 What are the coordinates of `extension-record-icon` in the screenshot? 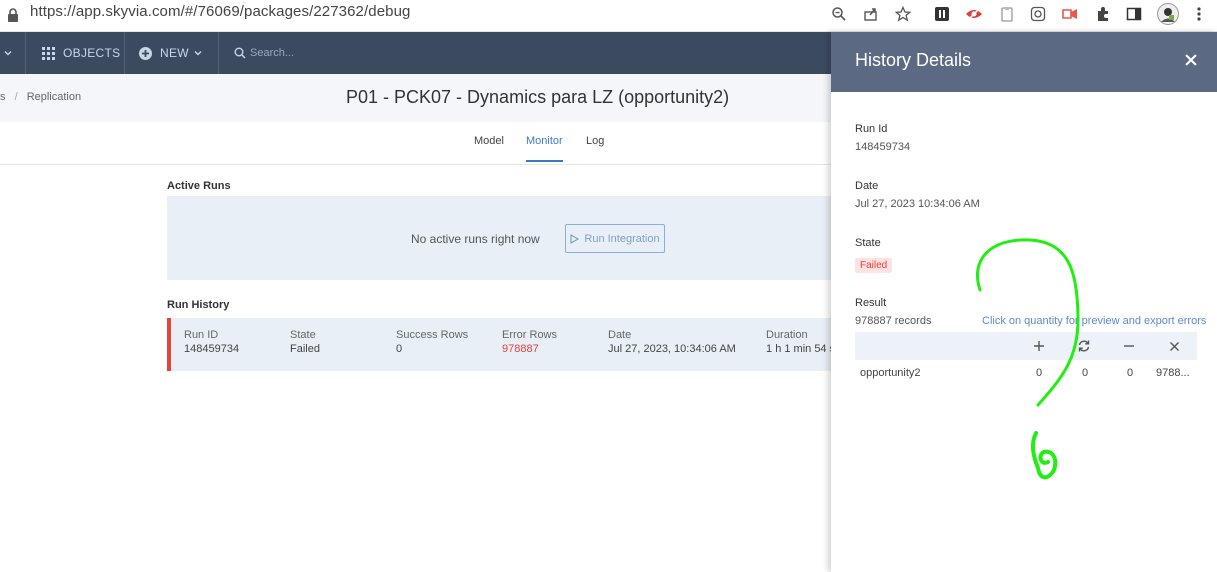 It's located at (1070, 14).